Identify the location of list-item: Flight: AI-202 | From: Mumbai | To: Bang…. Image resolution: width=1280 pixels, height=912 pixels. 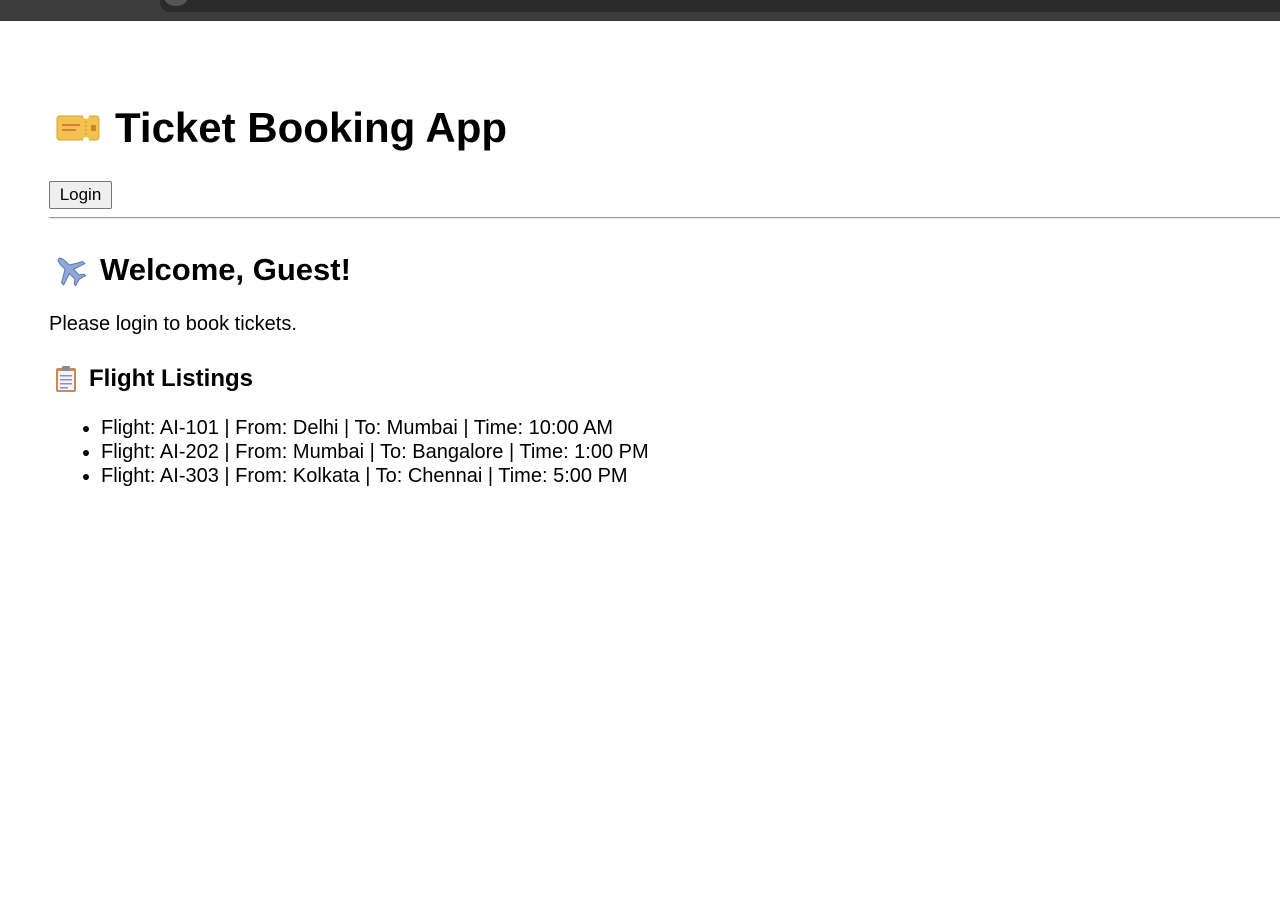
(375, 452).